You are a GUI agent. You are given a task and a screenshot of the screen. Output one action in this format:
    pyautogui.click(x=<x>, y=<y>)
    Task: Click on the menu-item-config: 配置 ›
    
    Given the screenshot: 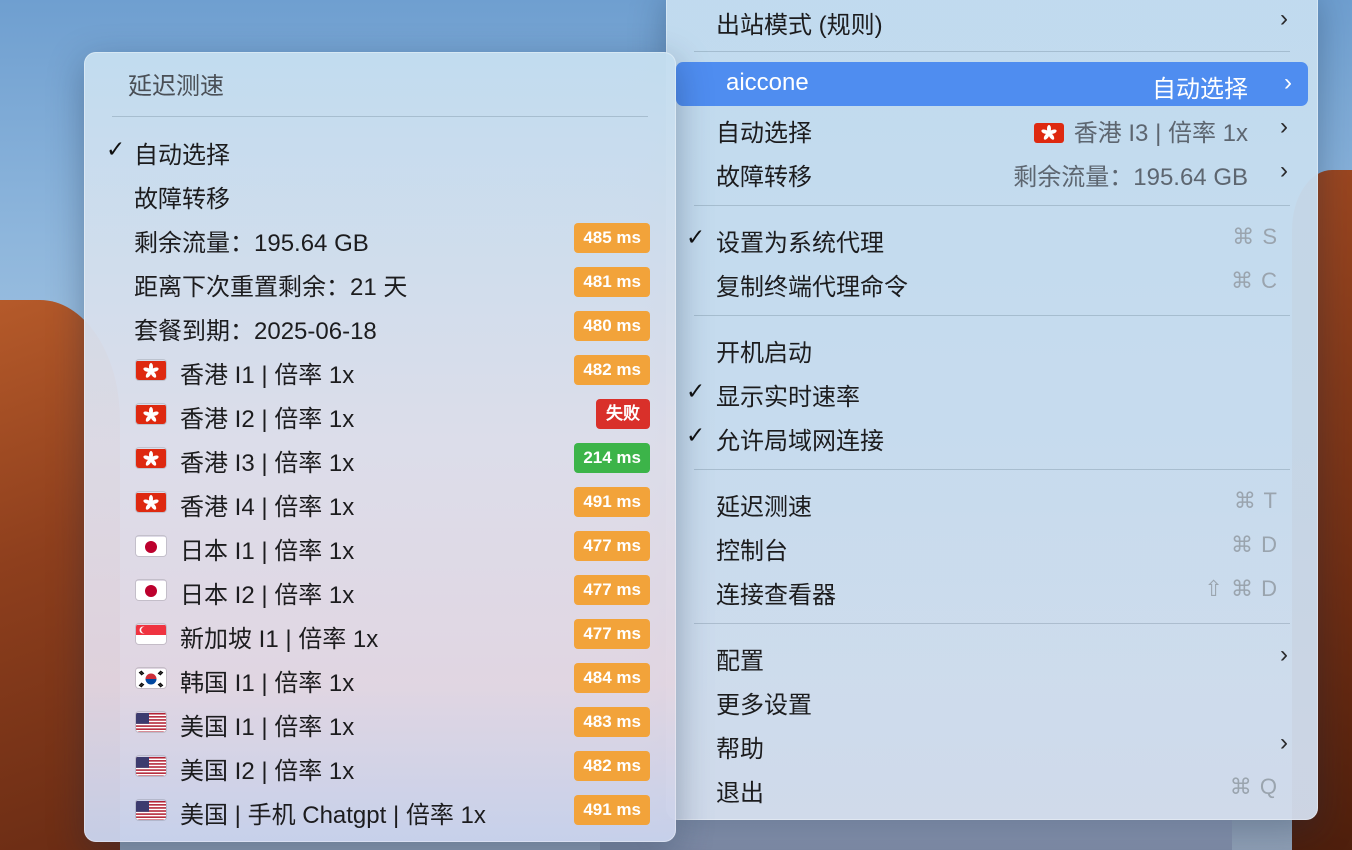 What is the action you would take?
    pyautogui.click(x=992, y=656)
    